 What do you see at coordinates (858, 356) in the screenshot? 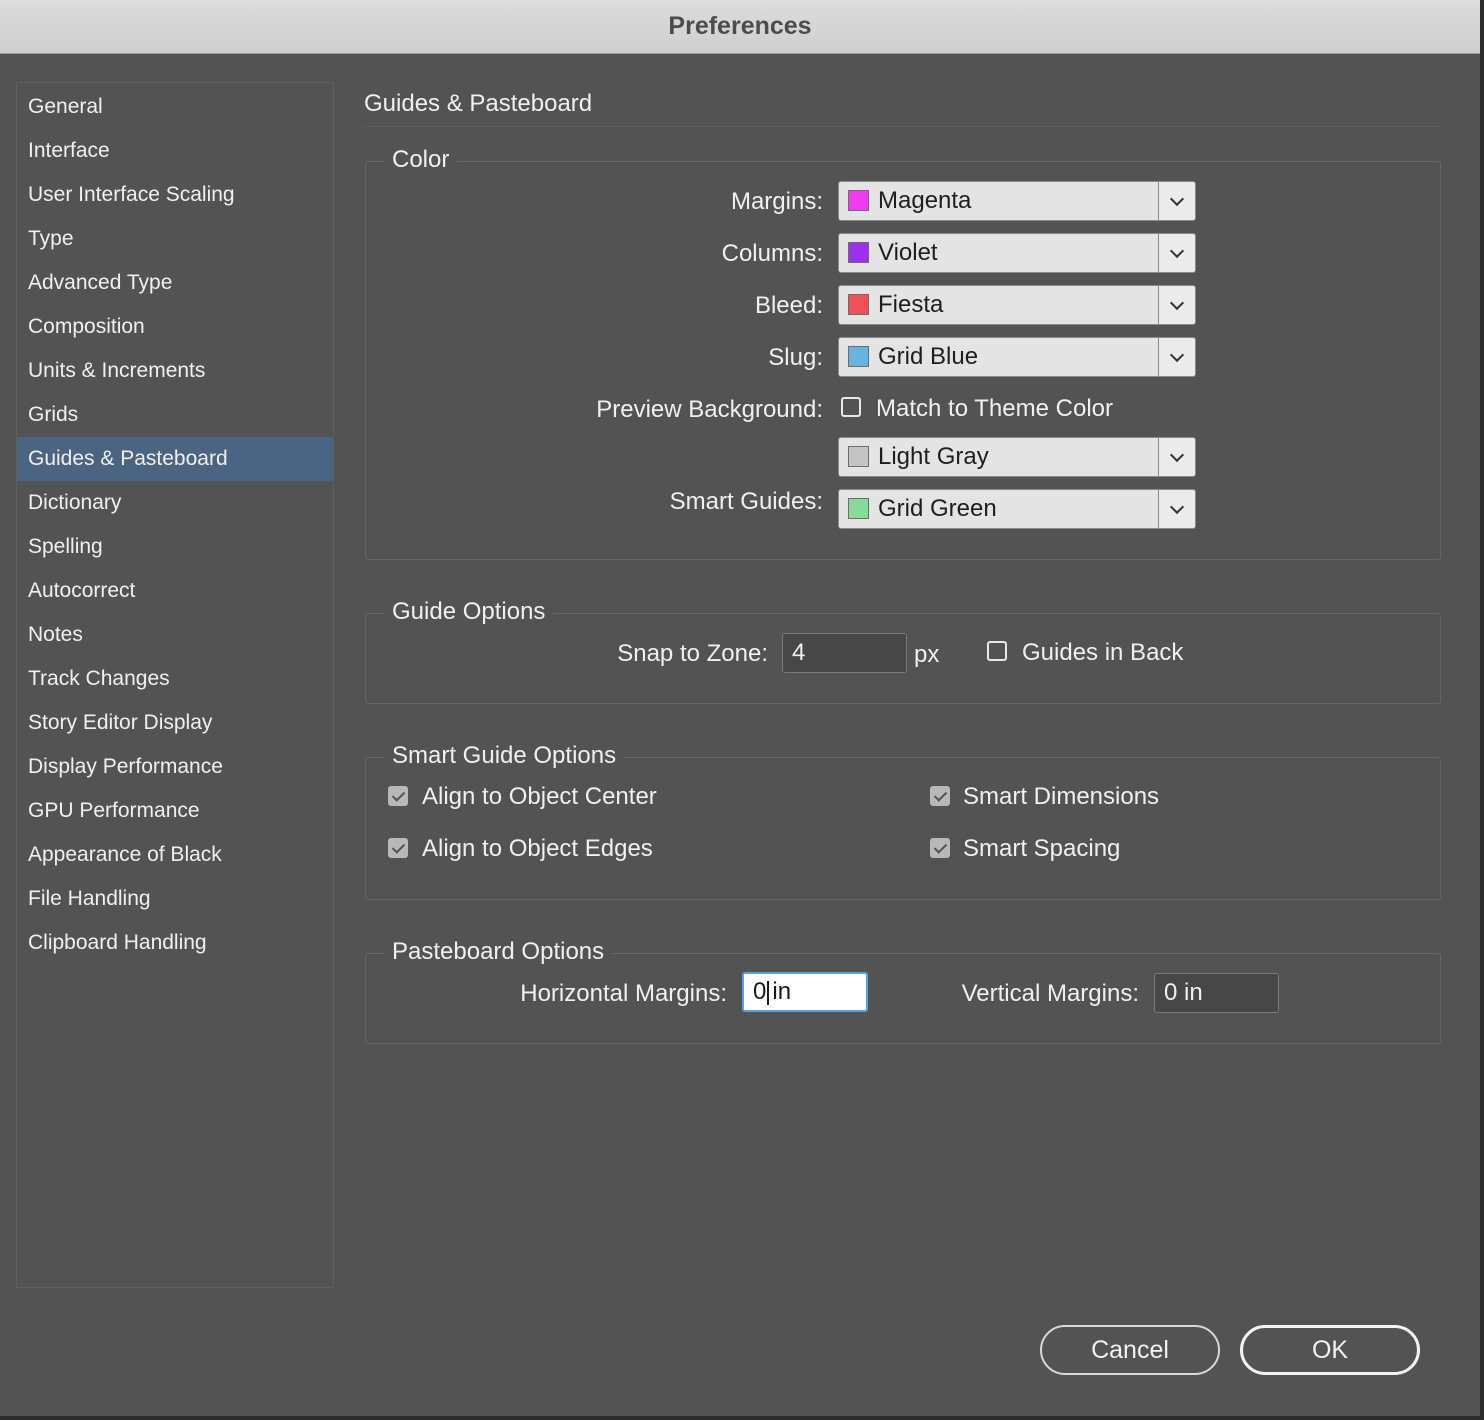
I see `grid-blue-swatch` at bounding box center [858, 356].